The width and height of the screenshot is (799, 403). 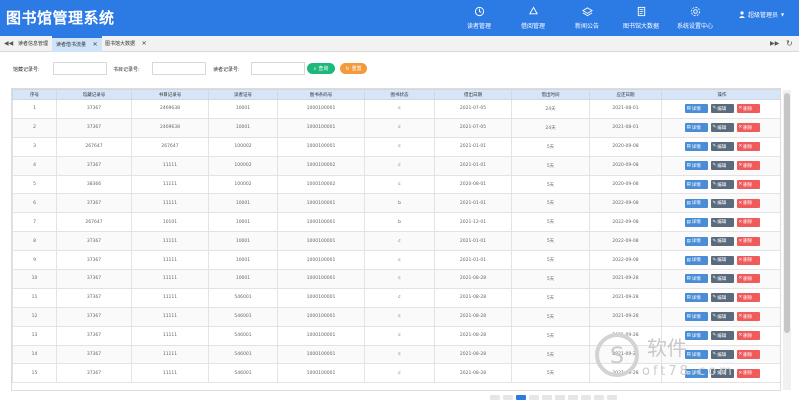 I want to click on tab-scroll-left-icon: ◀◀, so click(x=8, y=43).